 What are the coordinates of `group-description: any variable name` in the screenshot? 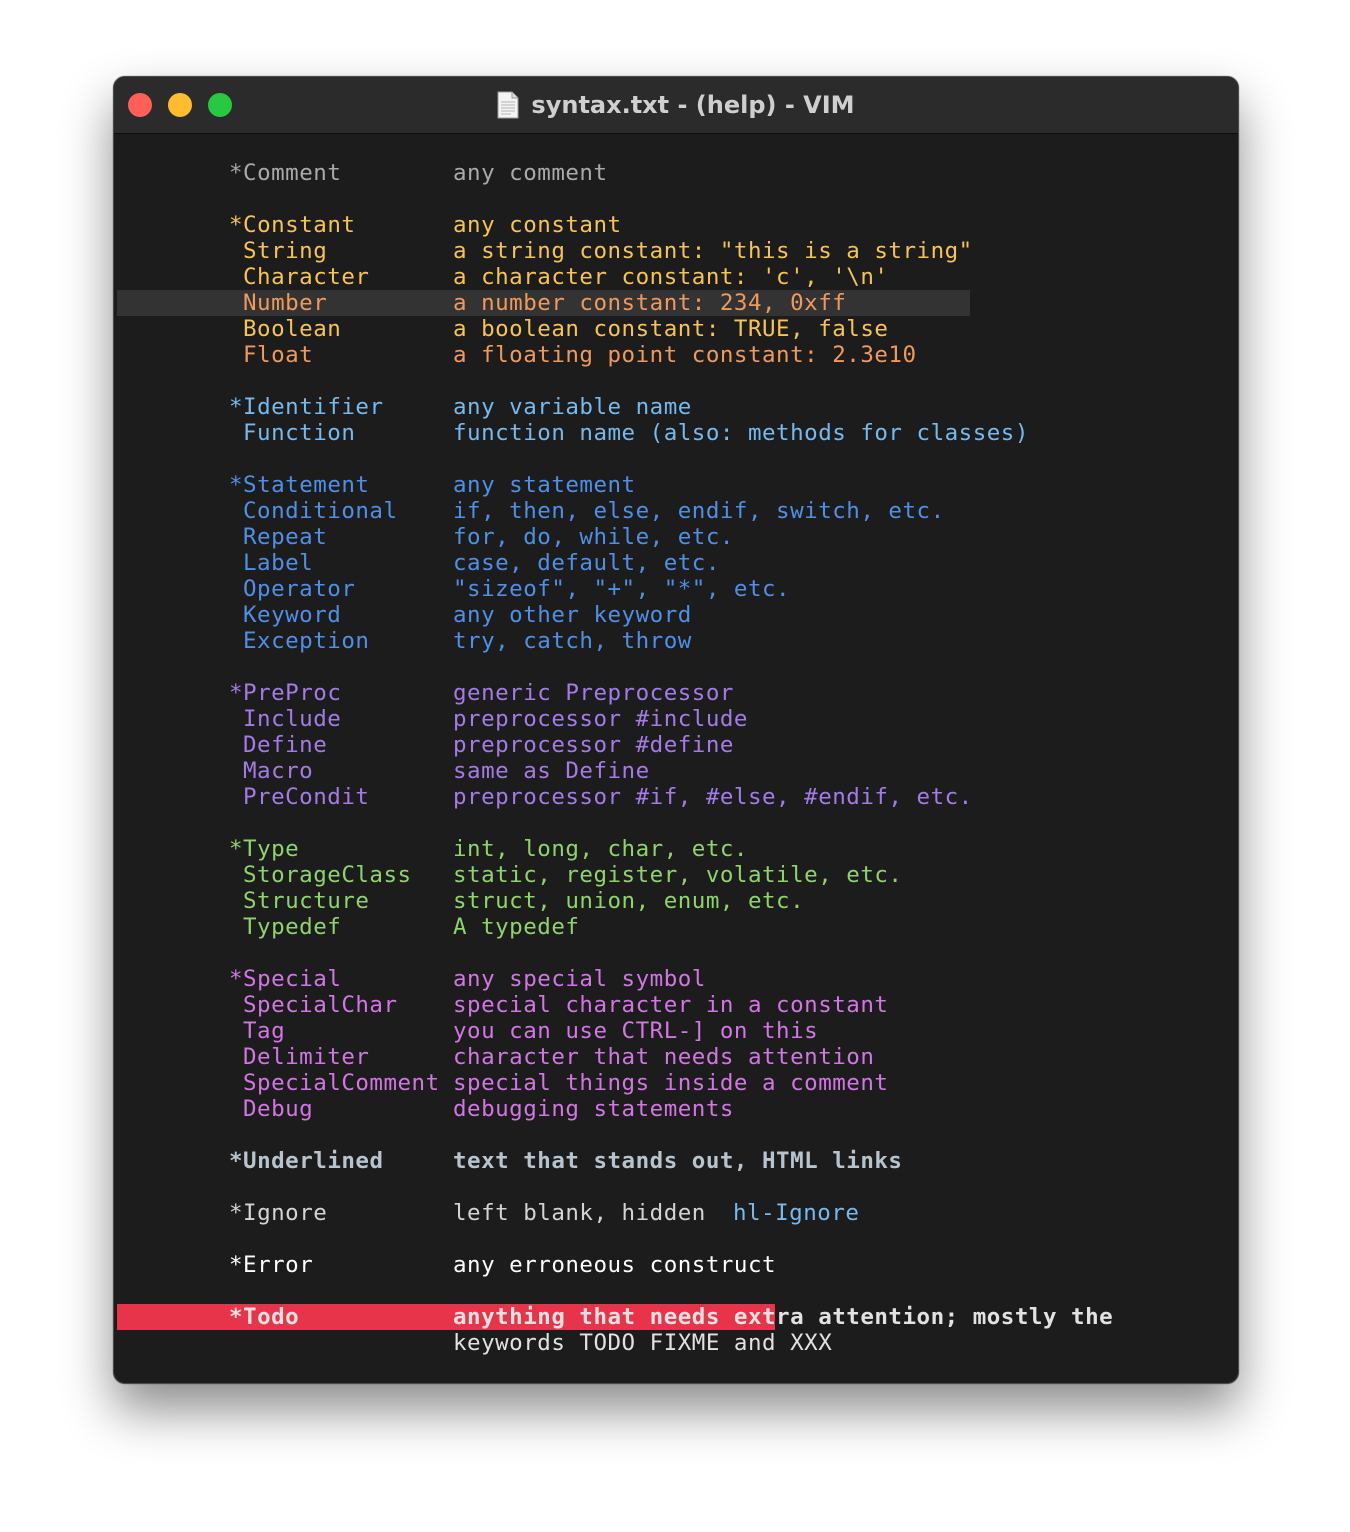 It's located at (572, 407).